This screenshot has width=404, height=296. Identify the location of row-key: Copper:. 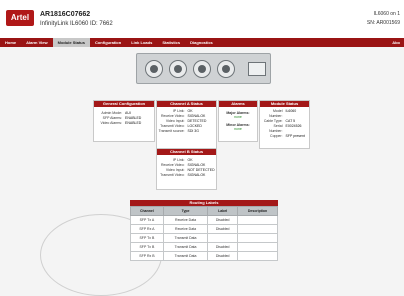
(276, 136).